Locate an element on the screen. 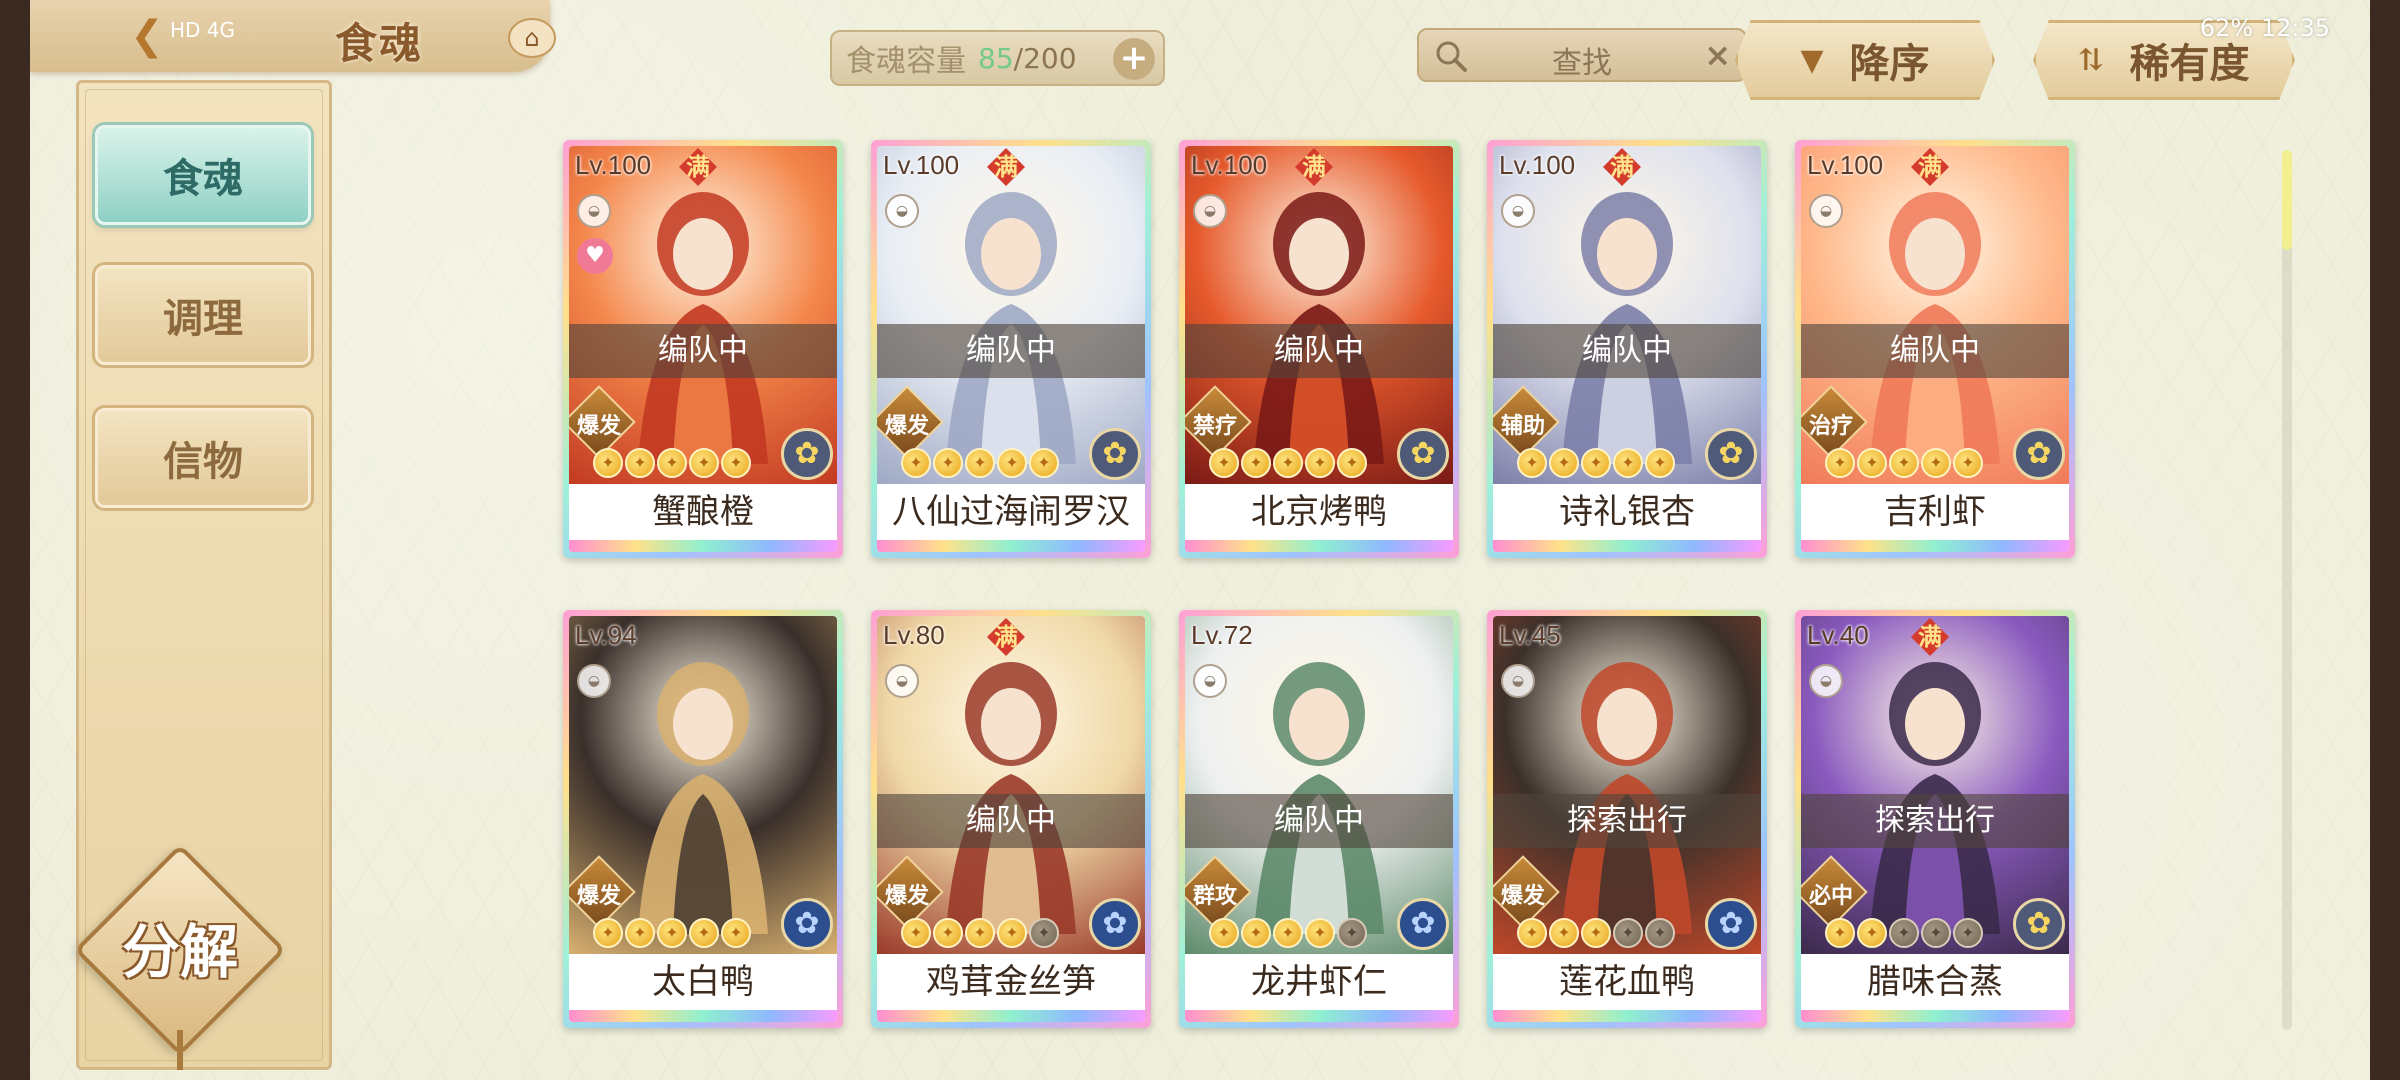 The width and height of the screenshot is (2400, 1080). food-soul-card: Lv.40 满 ◒ 探索出行 必中 ✦ ✦ ✦ ✦ ✦ ✿ 腊味合蒸 is located at coordinates (1935, 819).